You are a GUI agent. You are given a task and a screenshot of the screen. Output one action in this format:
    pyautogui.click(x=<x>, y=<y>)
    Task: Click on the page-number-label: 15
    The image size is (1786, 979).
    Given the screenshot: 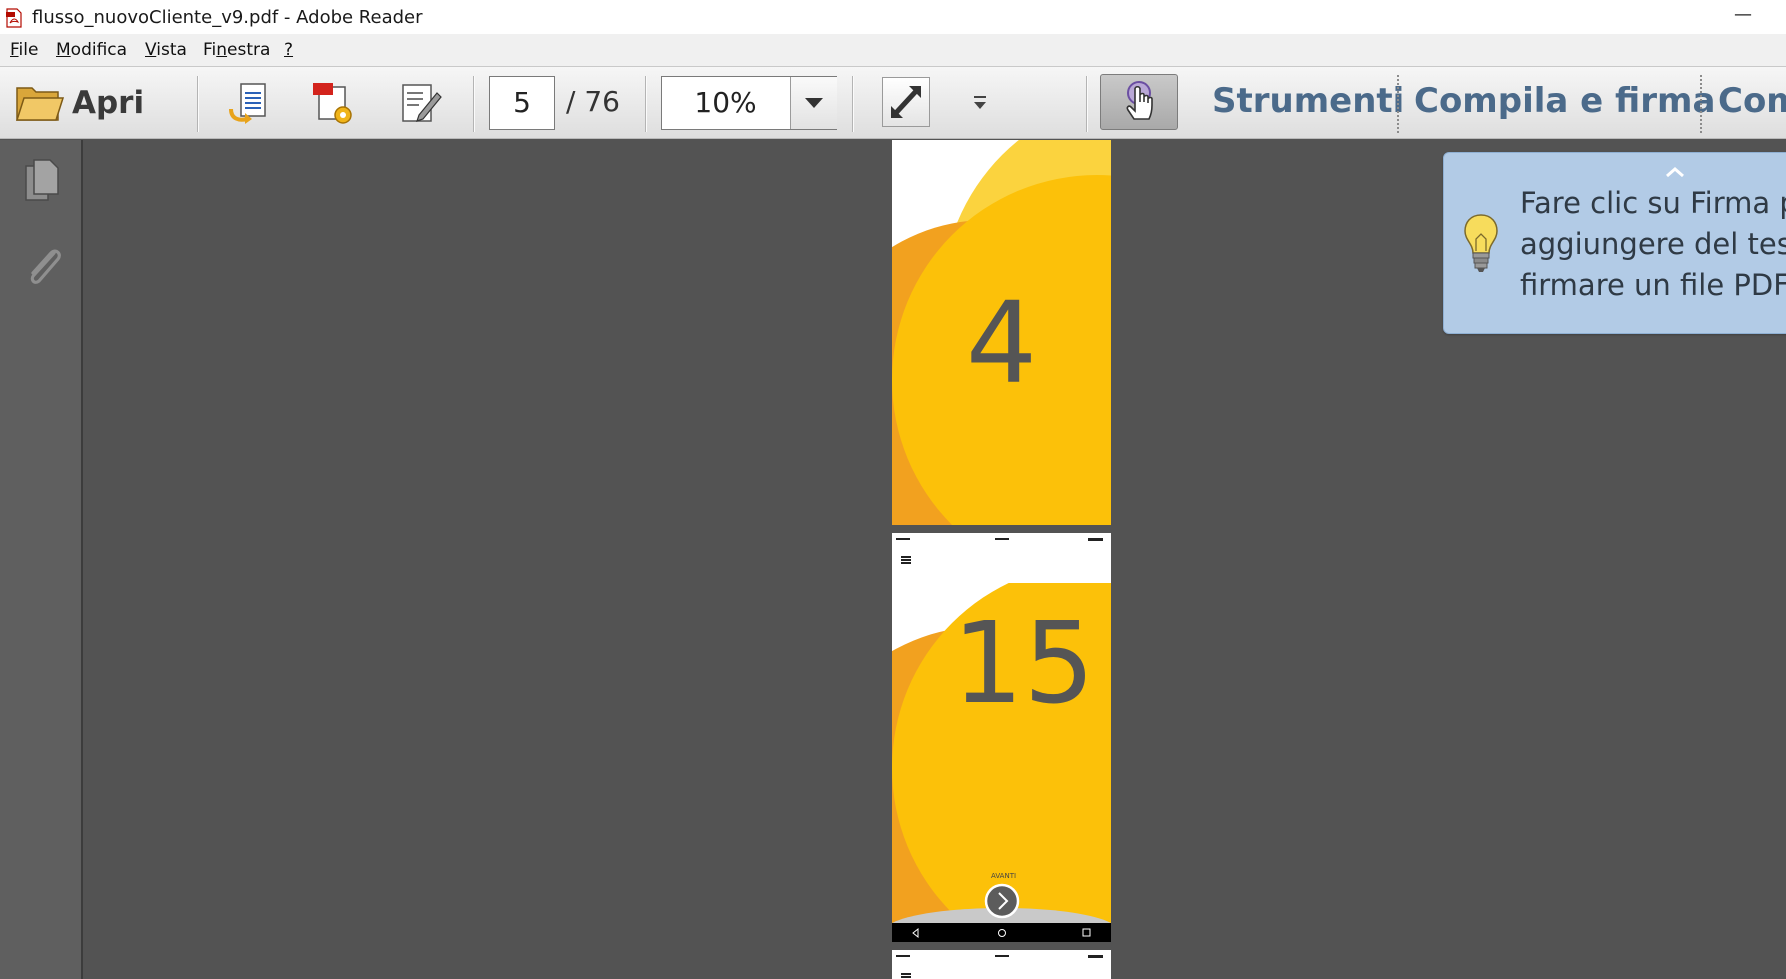 What is the action you would take?
    pyautogui.click(x=1023, y=664)
    